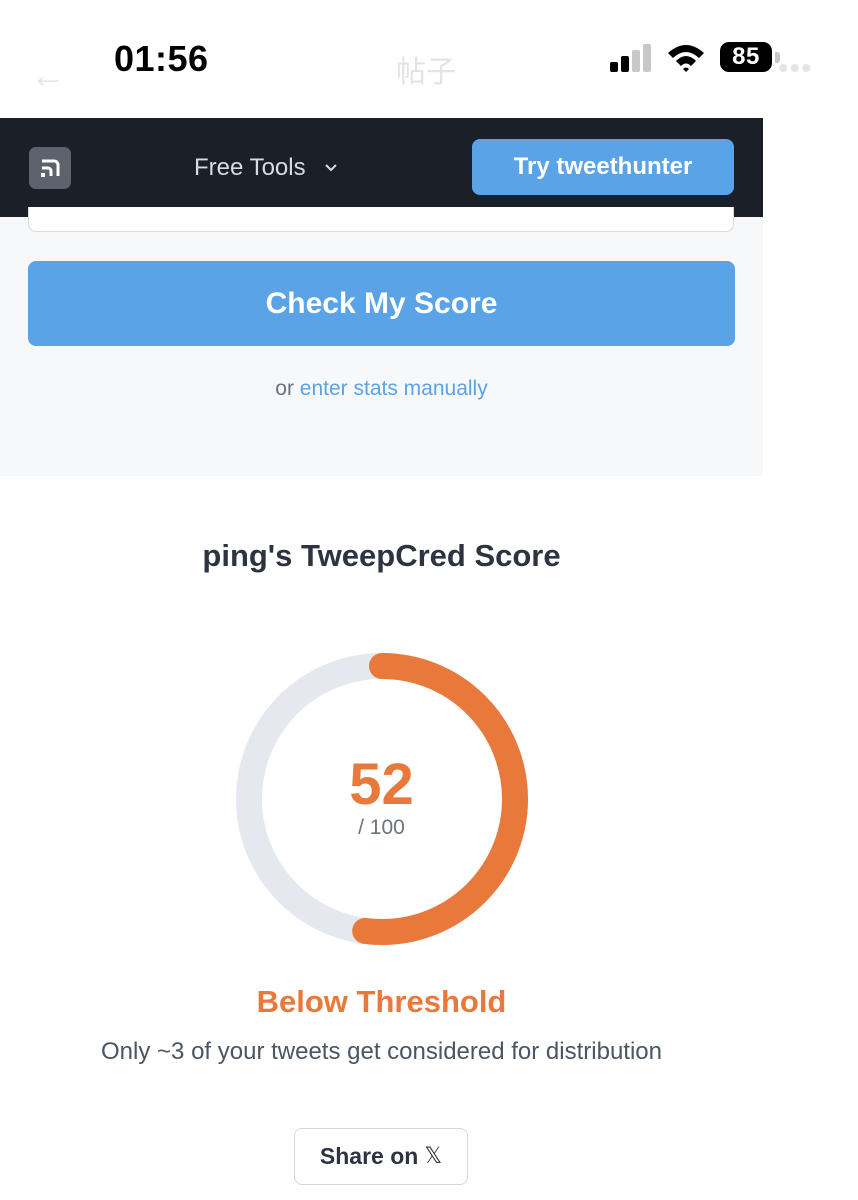  What do you see at coordinates (250, 167) in the screenshot?
I see `free-tools-label: Free Tools` at bounding box center [250, 167].